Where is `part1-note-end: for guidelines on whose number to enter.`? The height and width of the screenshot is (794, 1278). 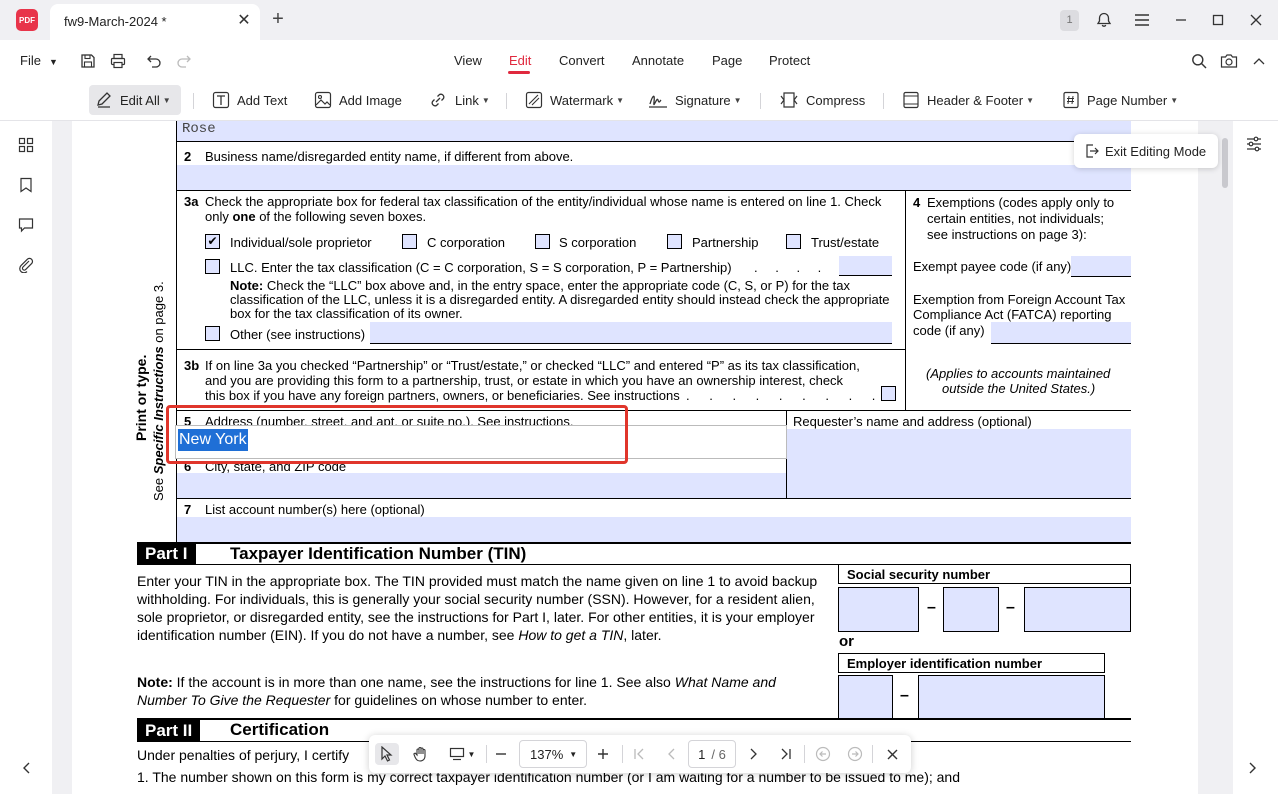 part1-note-end: for guidelines on whose number to enter. is located at coordinates (459, 700).